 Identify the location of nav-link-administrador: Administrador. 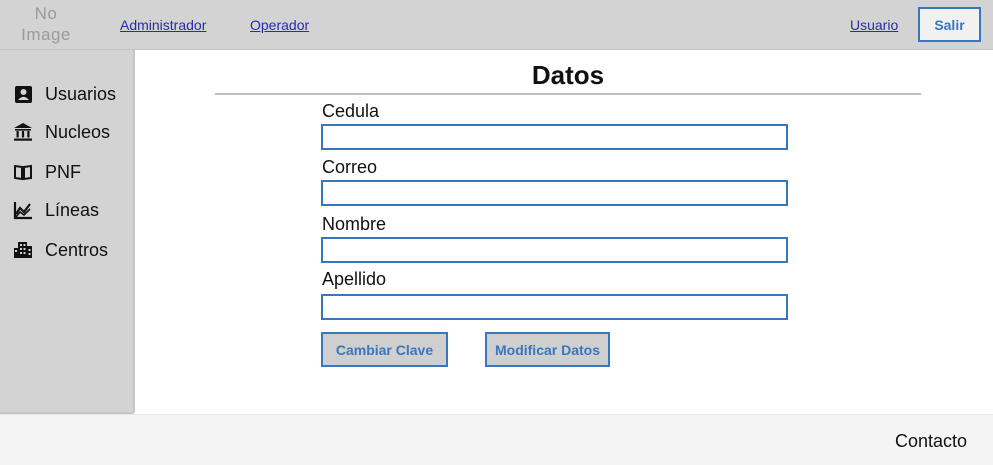
(163, 25).